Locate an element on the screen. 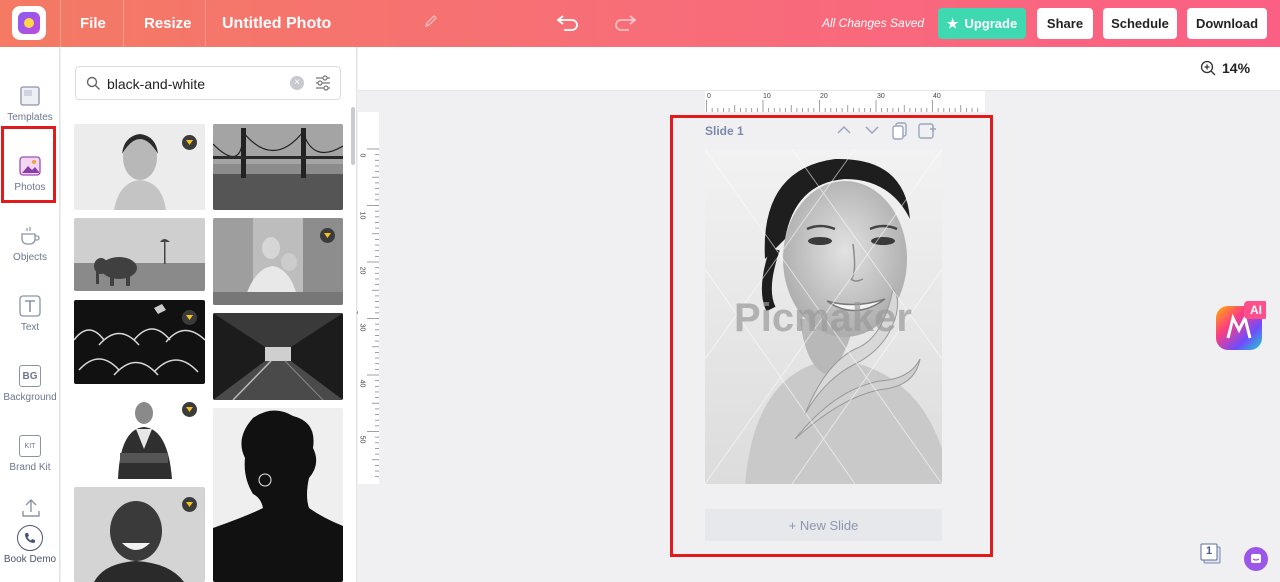  search-icon is located at coordinates (93, 83).